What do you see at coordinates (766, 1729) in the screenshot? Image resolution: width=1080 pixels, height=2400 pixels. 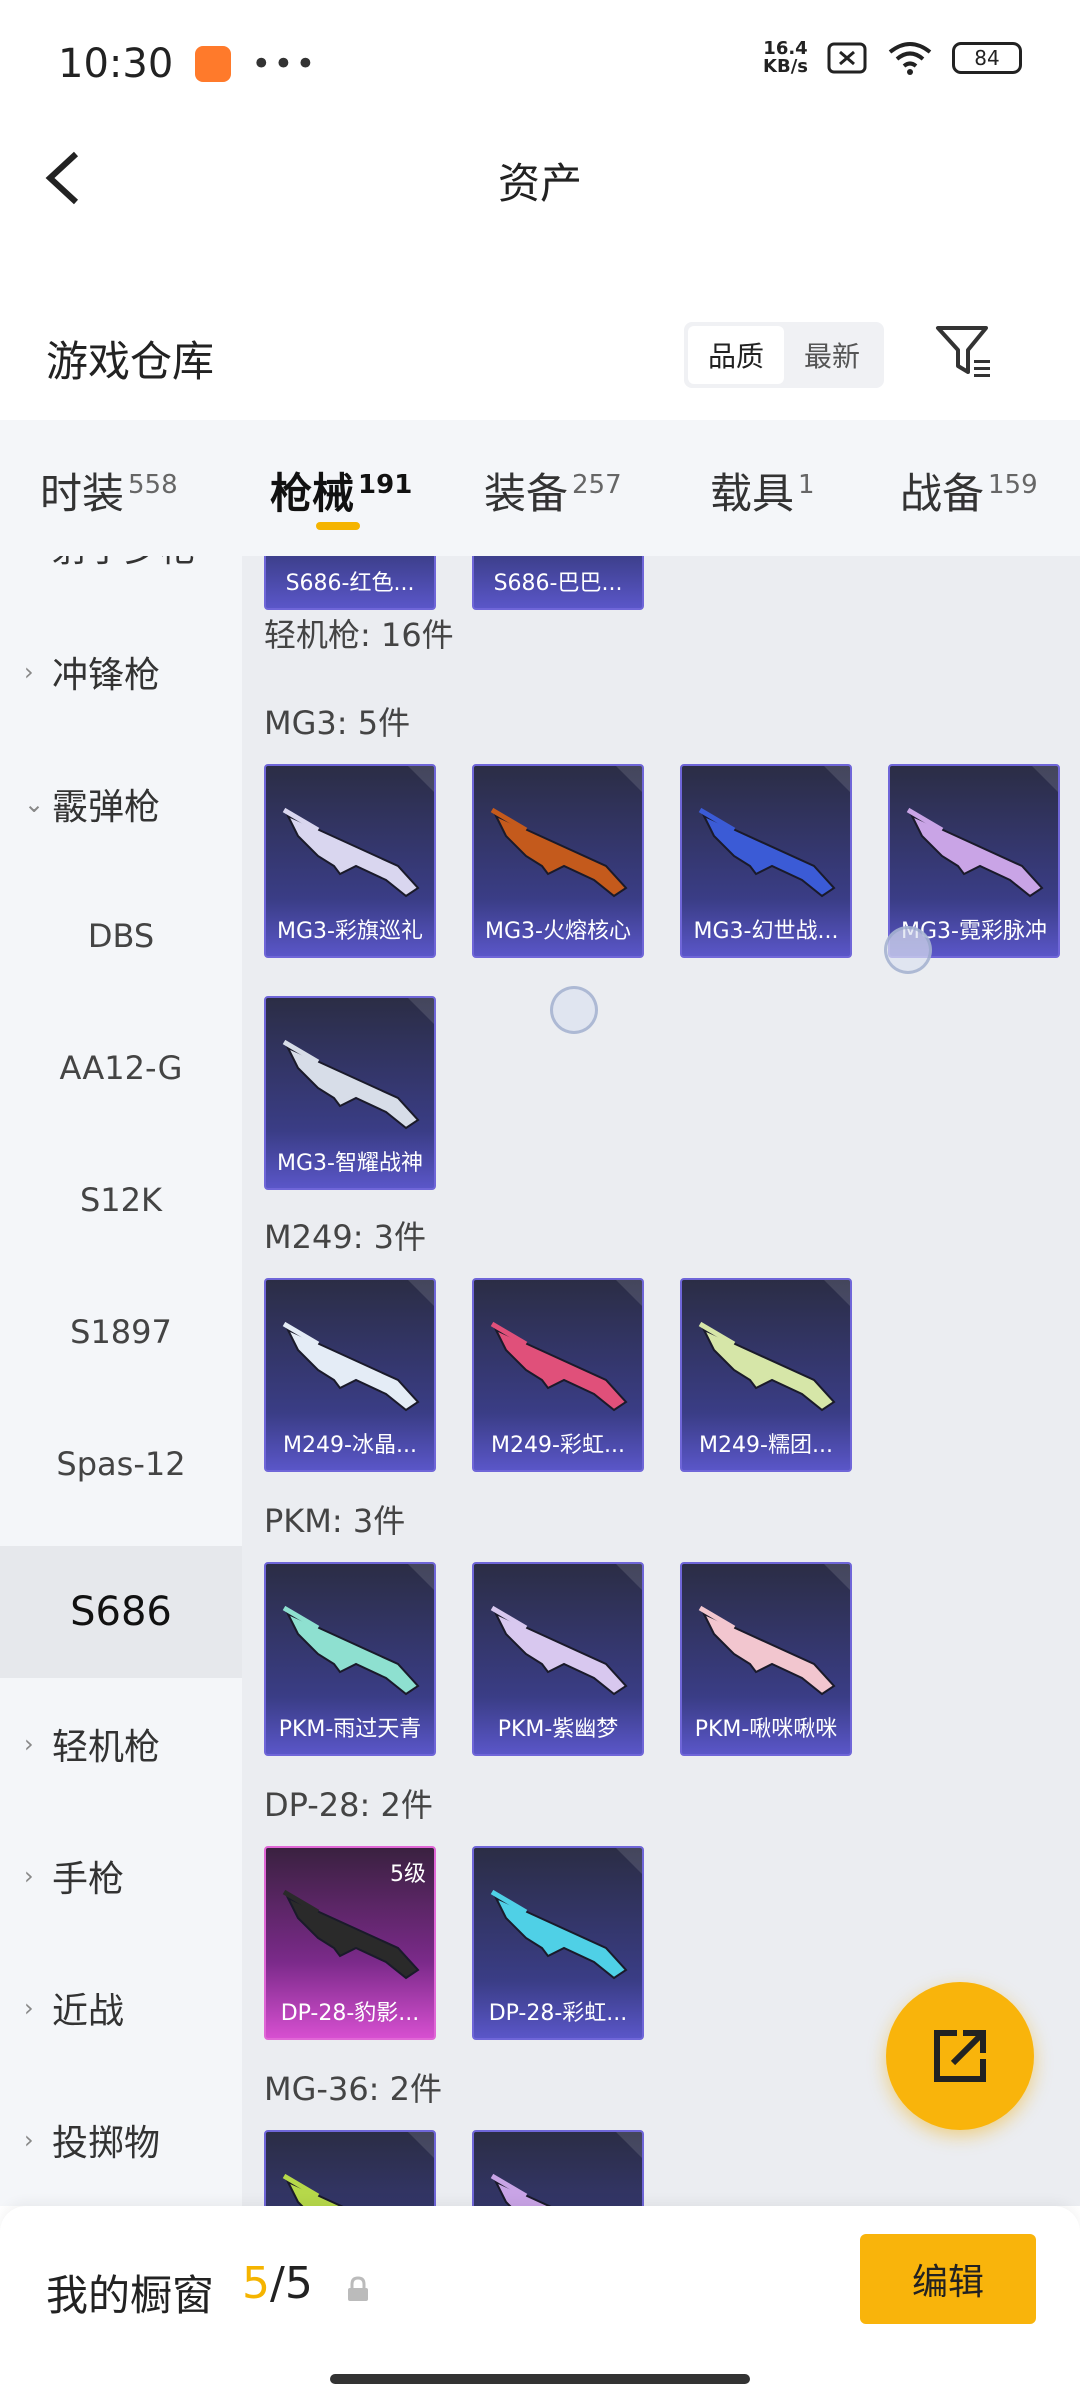 I see `item-name: PKM-啾咪啾咪` at bounding box center [766, 1729].